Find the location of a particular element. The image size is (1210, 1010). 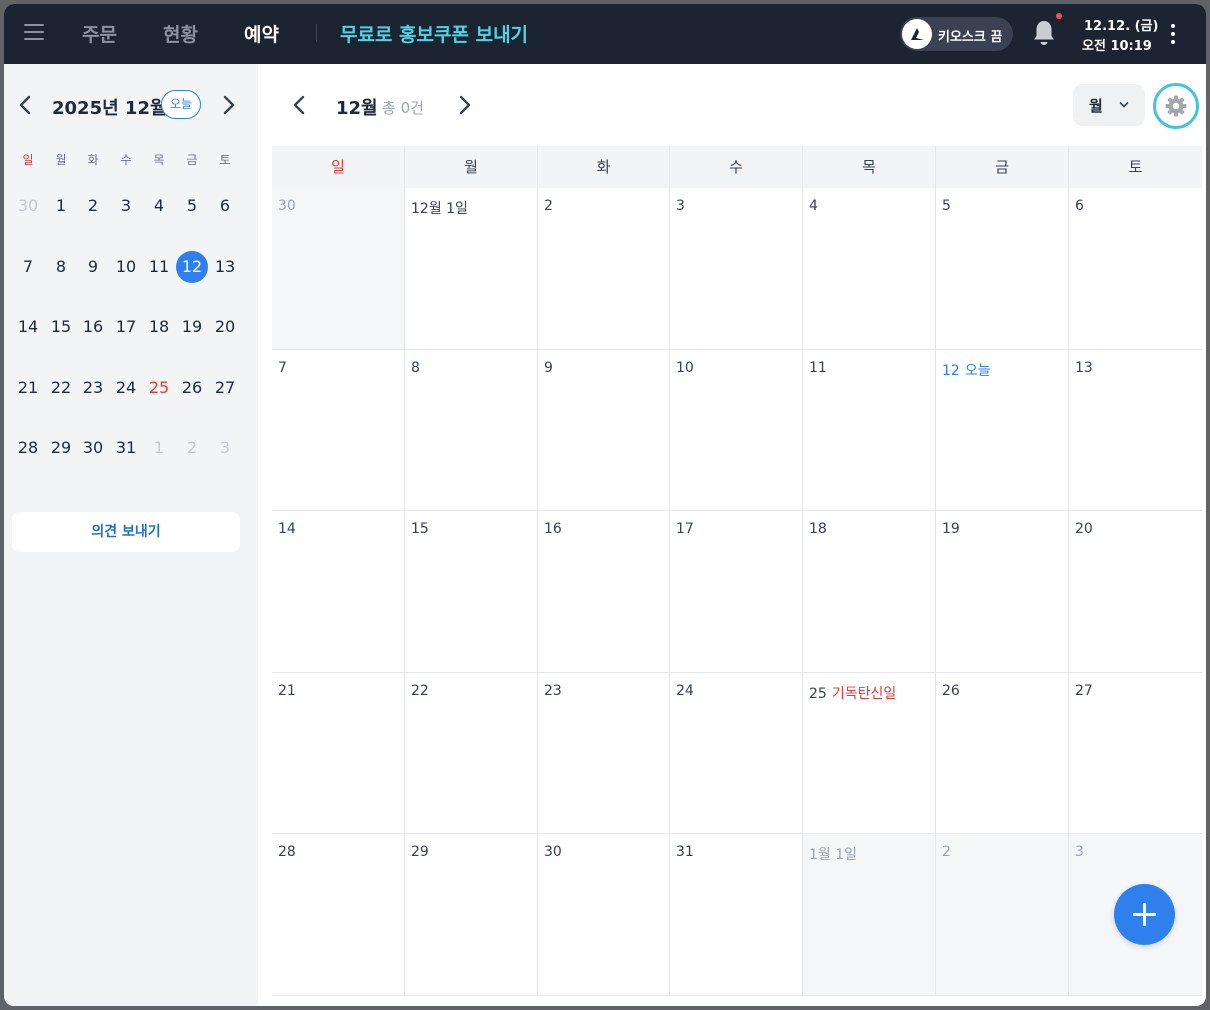

day-label: 2 is located at coordinates (548, 206).